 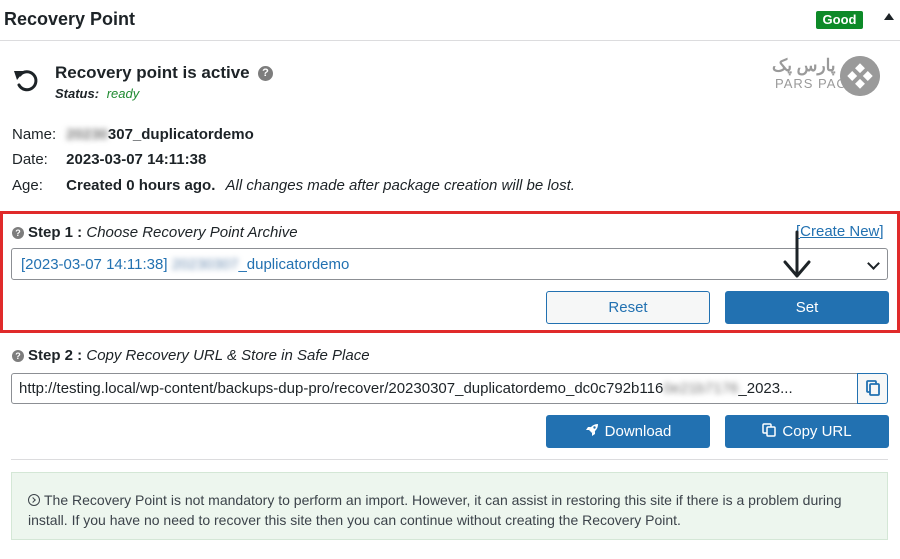 What do you see at coordinates (628, 307) in the screenshot?
I see `reset-button: Reset` at bounding box center [628, 307].